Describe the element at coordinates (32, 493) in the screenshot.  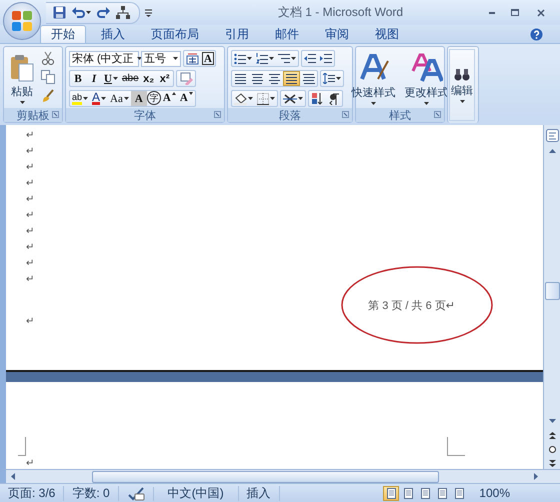
I see `page-count-status: 页面: 3/6` at that location.